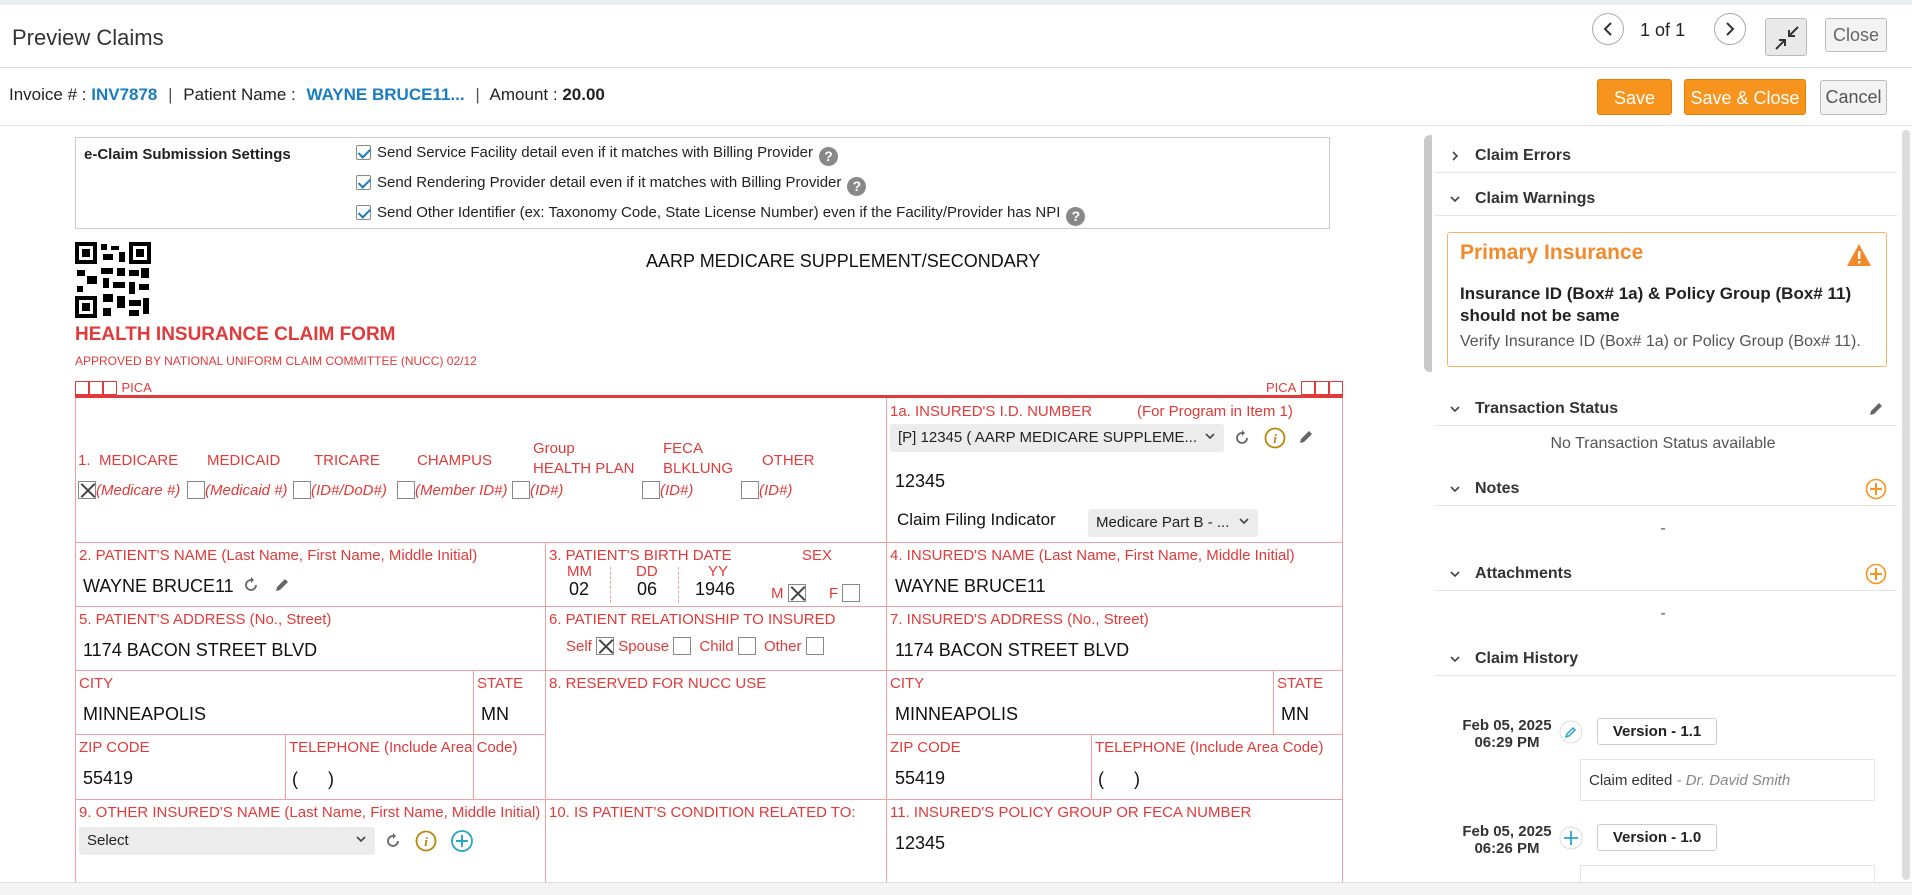 The height and width of the screenshot is (895, 1912). I want to click on panel-scrollbar, so click(1906, 505).